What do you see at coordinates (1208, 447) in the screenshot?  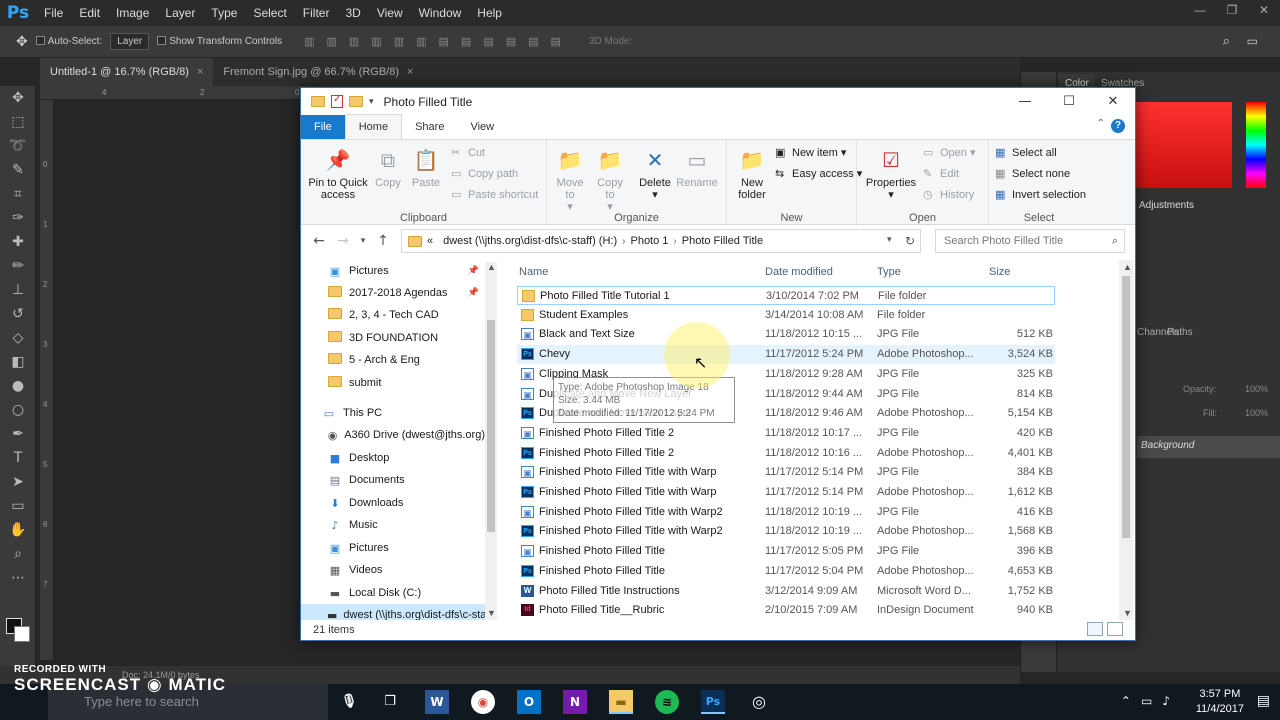 I see `layer-row: Background` at bounding box center [1208, 447].